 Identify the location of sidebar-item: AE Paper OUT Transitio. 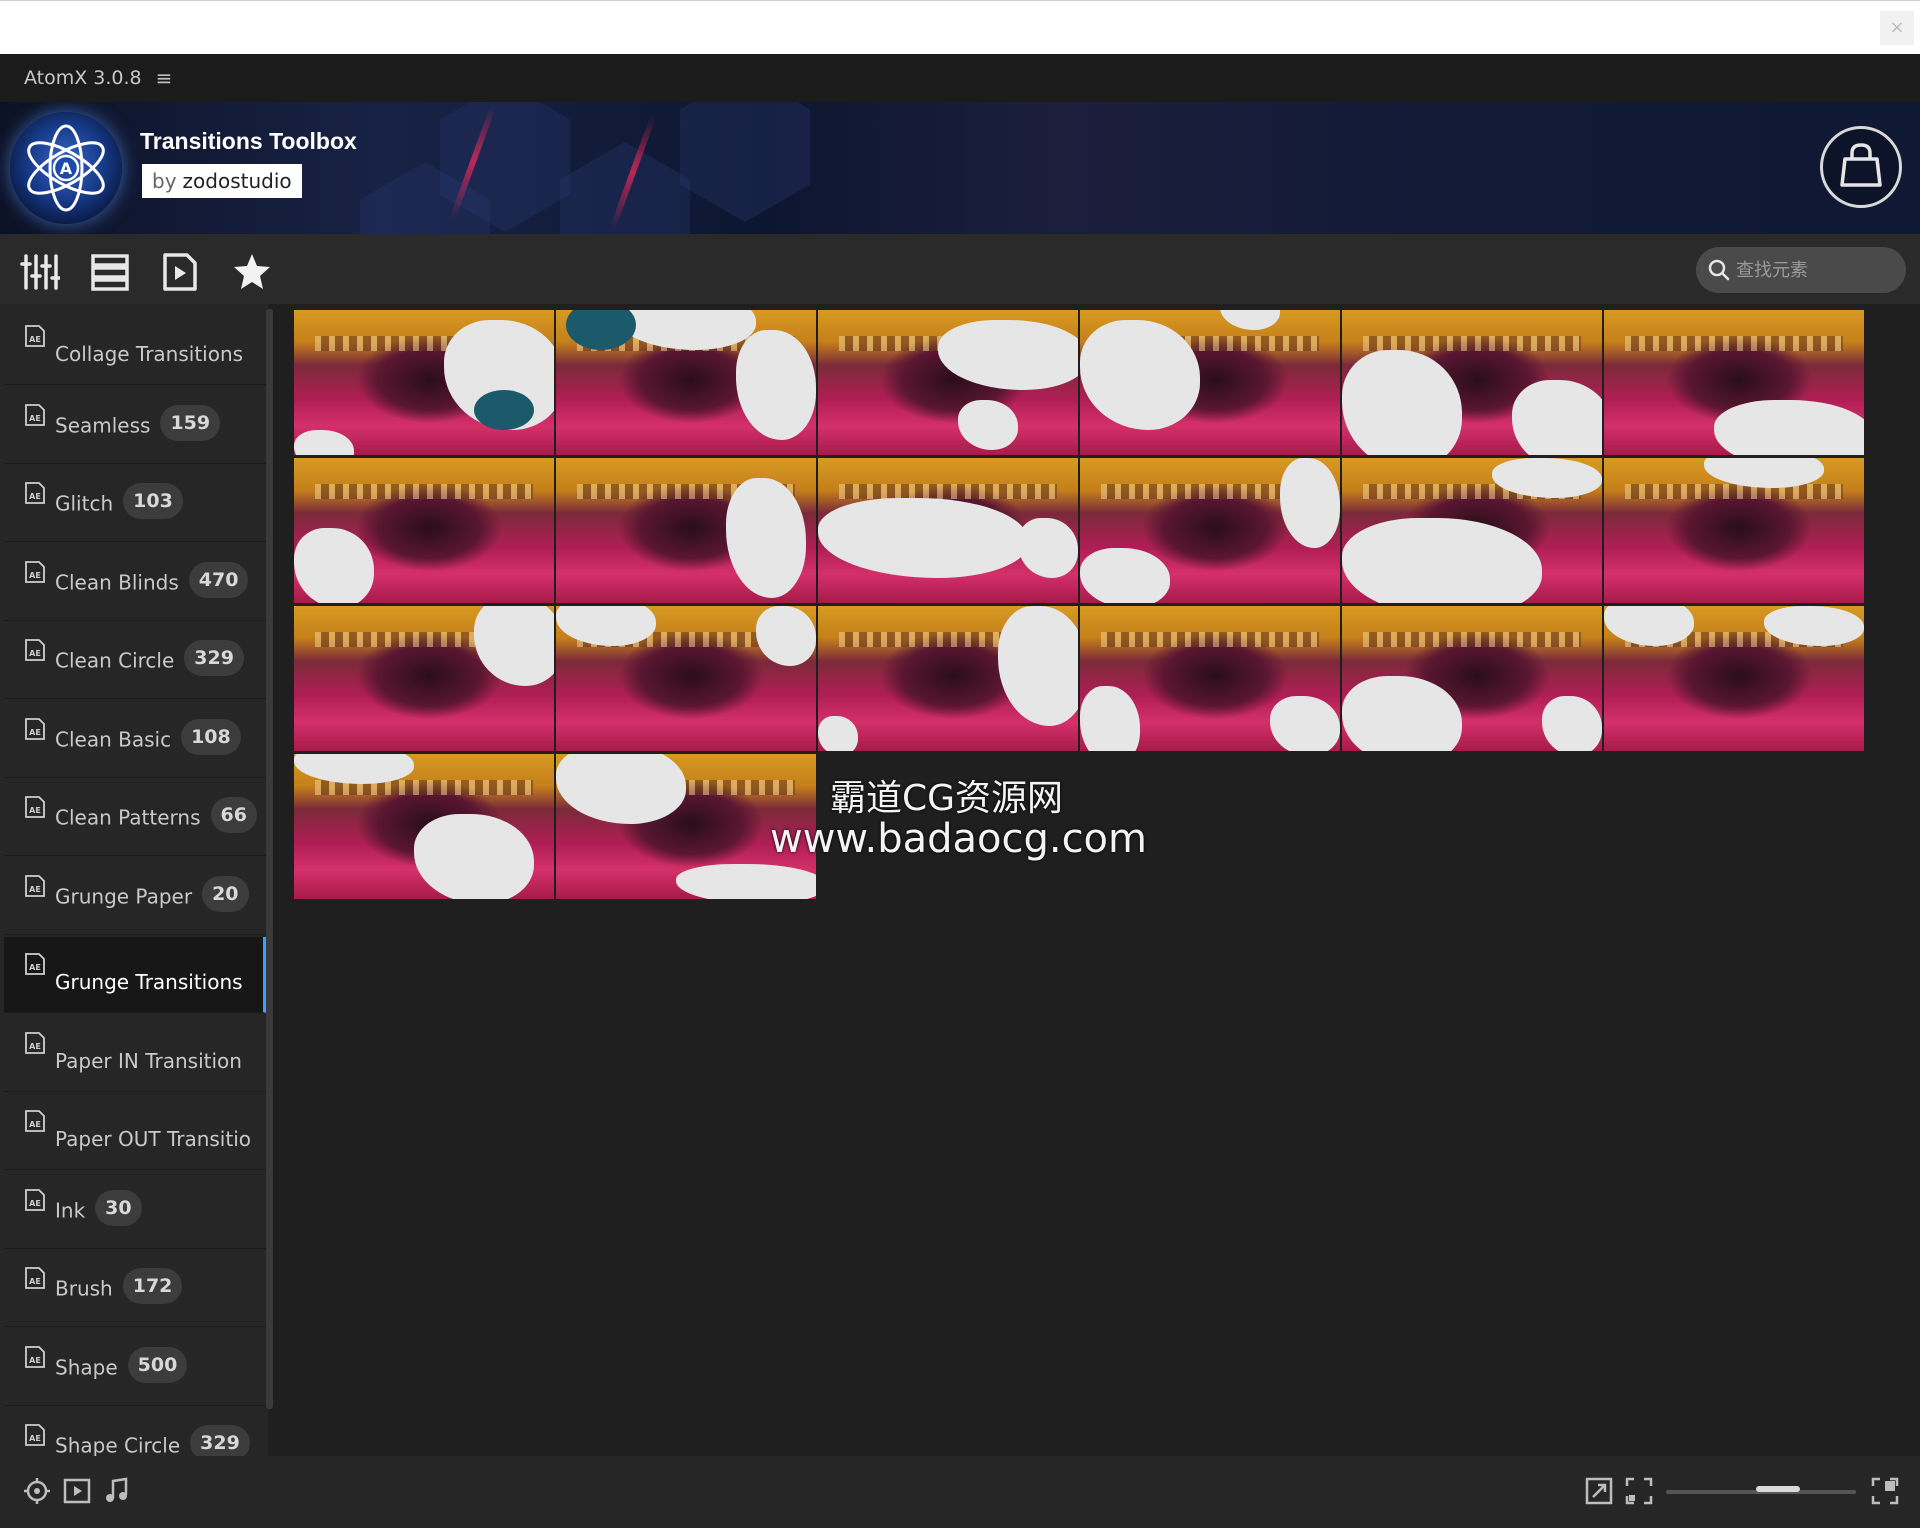
(135, 1132).